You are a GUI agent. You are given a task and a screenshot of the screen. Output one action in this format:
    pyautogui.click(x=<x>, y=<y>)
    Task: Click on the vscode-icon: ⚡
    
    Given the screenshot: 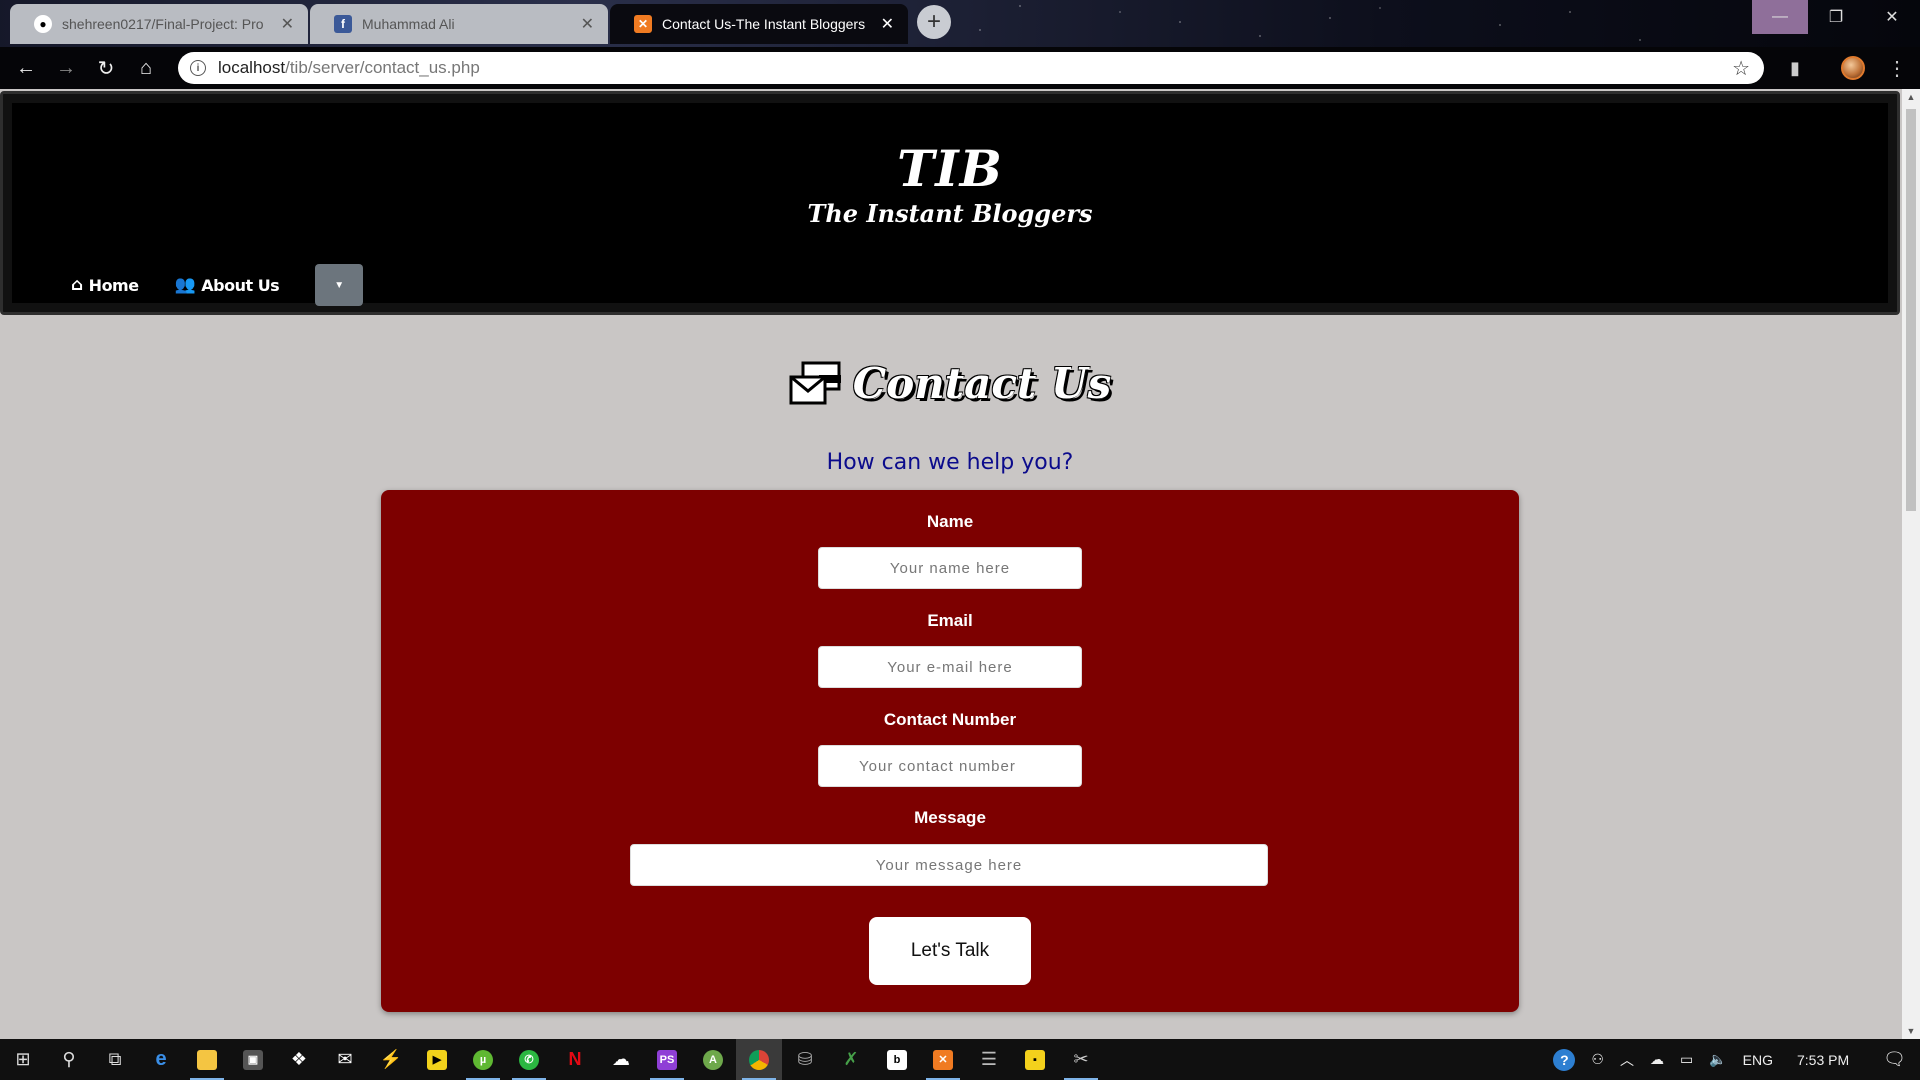 What is the action you would take?
    pyautogui.click(x=391, y=1059)
    